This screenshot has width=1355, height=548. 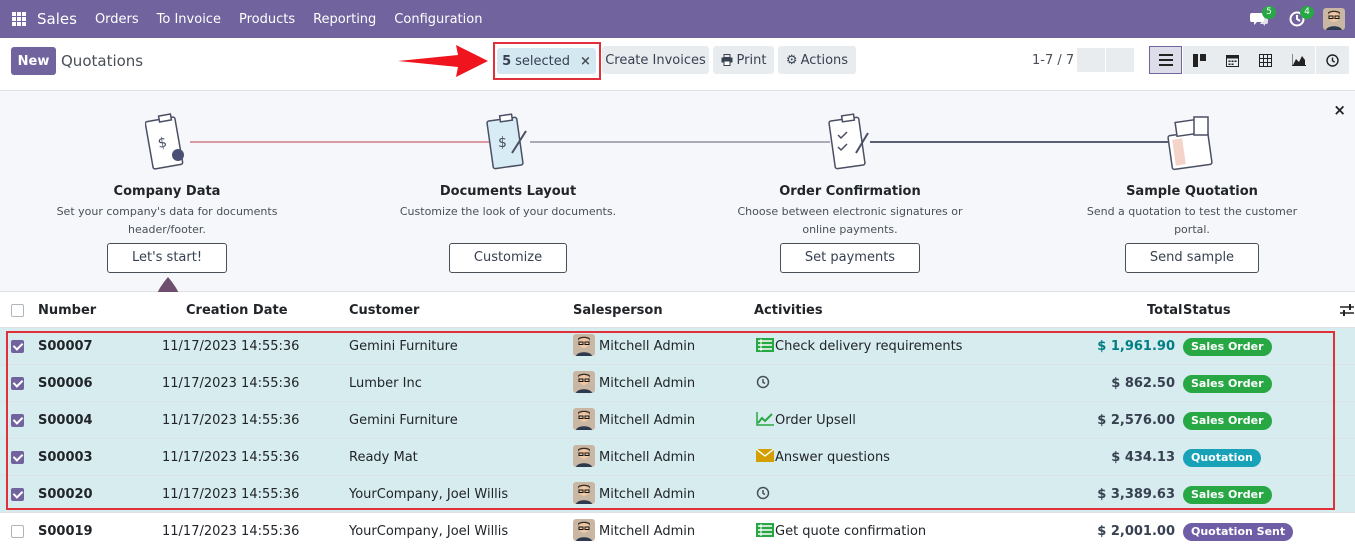 I want to click on breadcrumb: Quotations, so click(x=102, y=61).